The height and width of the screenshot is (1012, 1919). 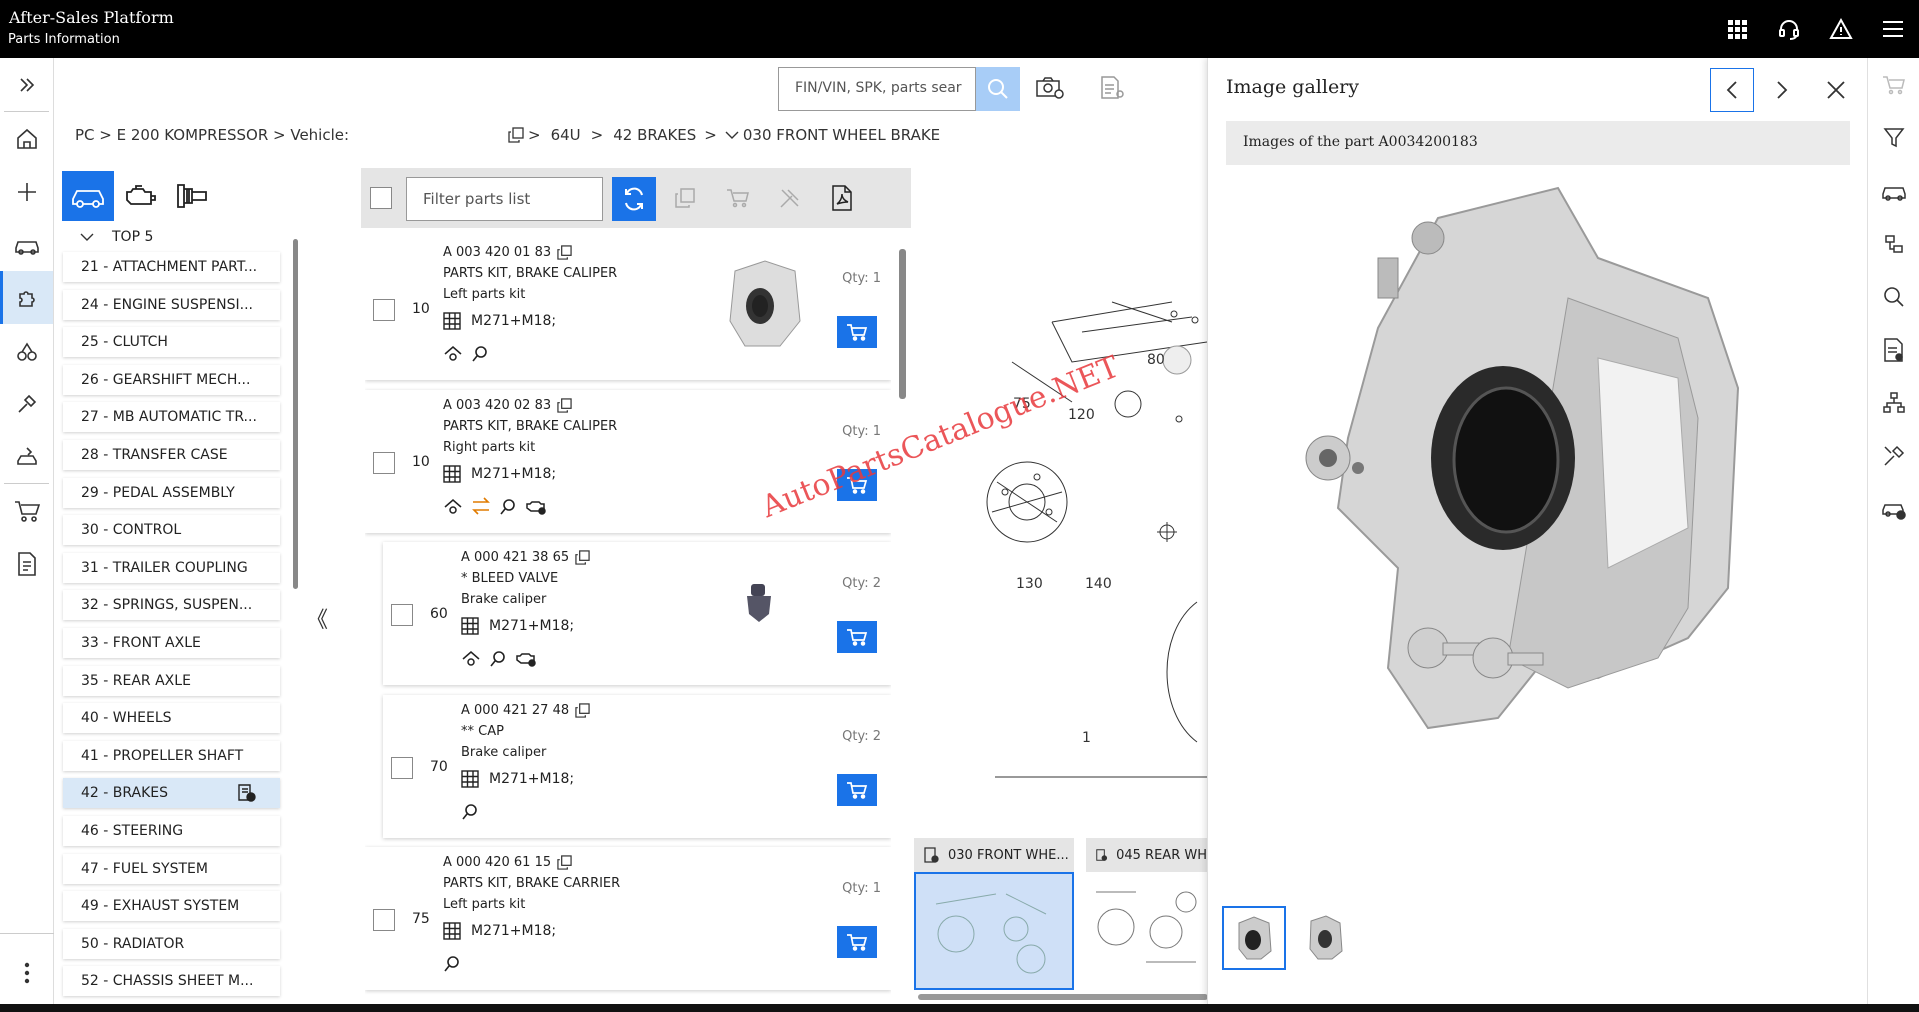 I want to click on parts-puzzle-icon, so click(x=26, y=297).